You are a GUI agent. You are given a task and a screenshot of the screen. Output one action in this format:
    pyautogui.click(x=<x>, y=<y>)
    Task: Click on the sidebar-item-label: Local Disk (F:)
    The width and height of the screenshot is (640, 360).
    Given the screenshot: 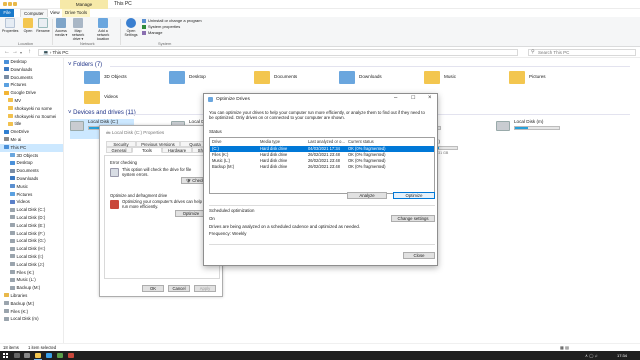 What is the action you would take?
    pyautogui.click(x=30, y=233)
    